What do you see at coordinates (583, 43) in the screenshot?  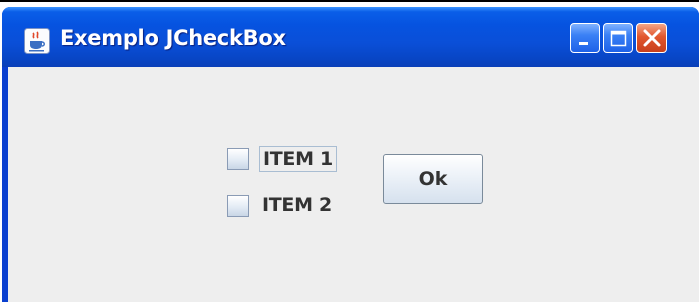 I see `minimize-icon` at bounding box center [583, 43].